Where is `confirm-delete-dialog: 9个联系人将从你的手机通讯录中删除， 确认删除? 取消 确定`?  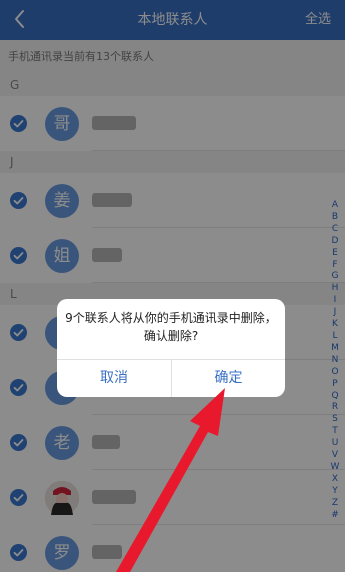
confirm-delete-dialog: 9个联系人将从你的手机通讯录中删除， 确认删除? 取消 确定 is located at coordinates (171, 348).